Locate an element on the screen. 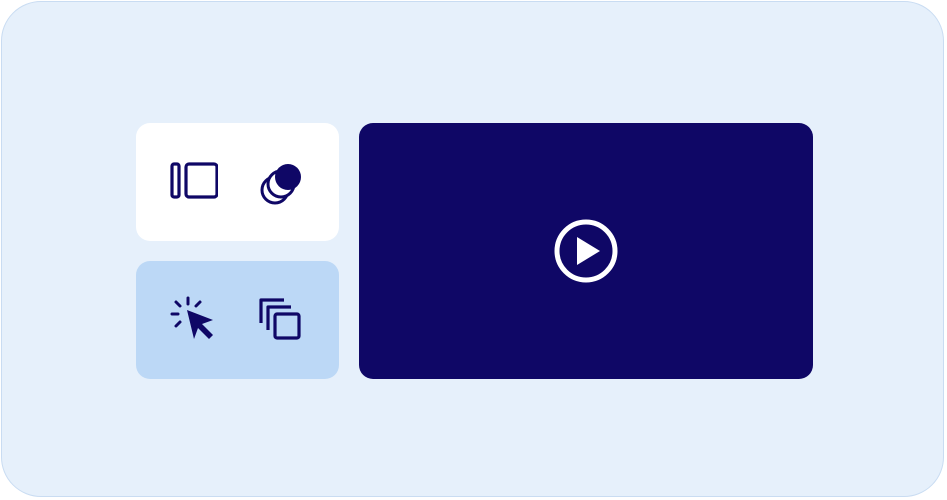 Image resolution: width=947 pixels, height=500 pixels. copy-layers-icon is located at coordinates (280, 319).